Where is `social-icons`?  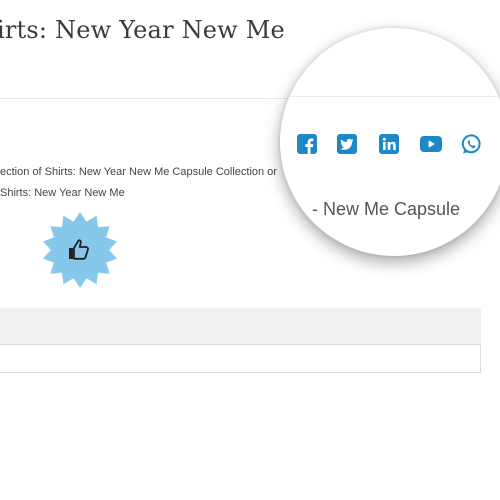
social-icons is located at coordinates (398, 145).